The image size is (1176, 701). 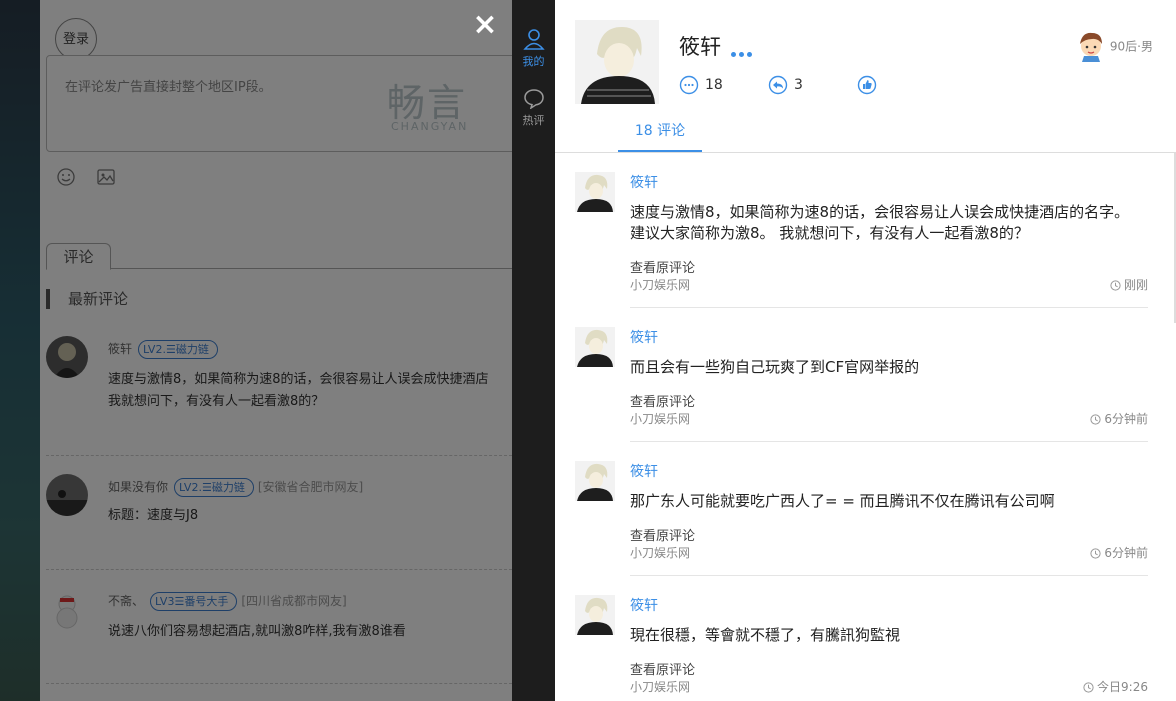 I want to click on comment-text: 那广东人可能就要吃广西人了= = 而且腾讯不仅在腾讯有公司啊, so click(x=842, y=501).